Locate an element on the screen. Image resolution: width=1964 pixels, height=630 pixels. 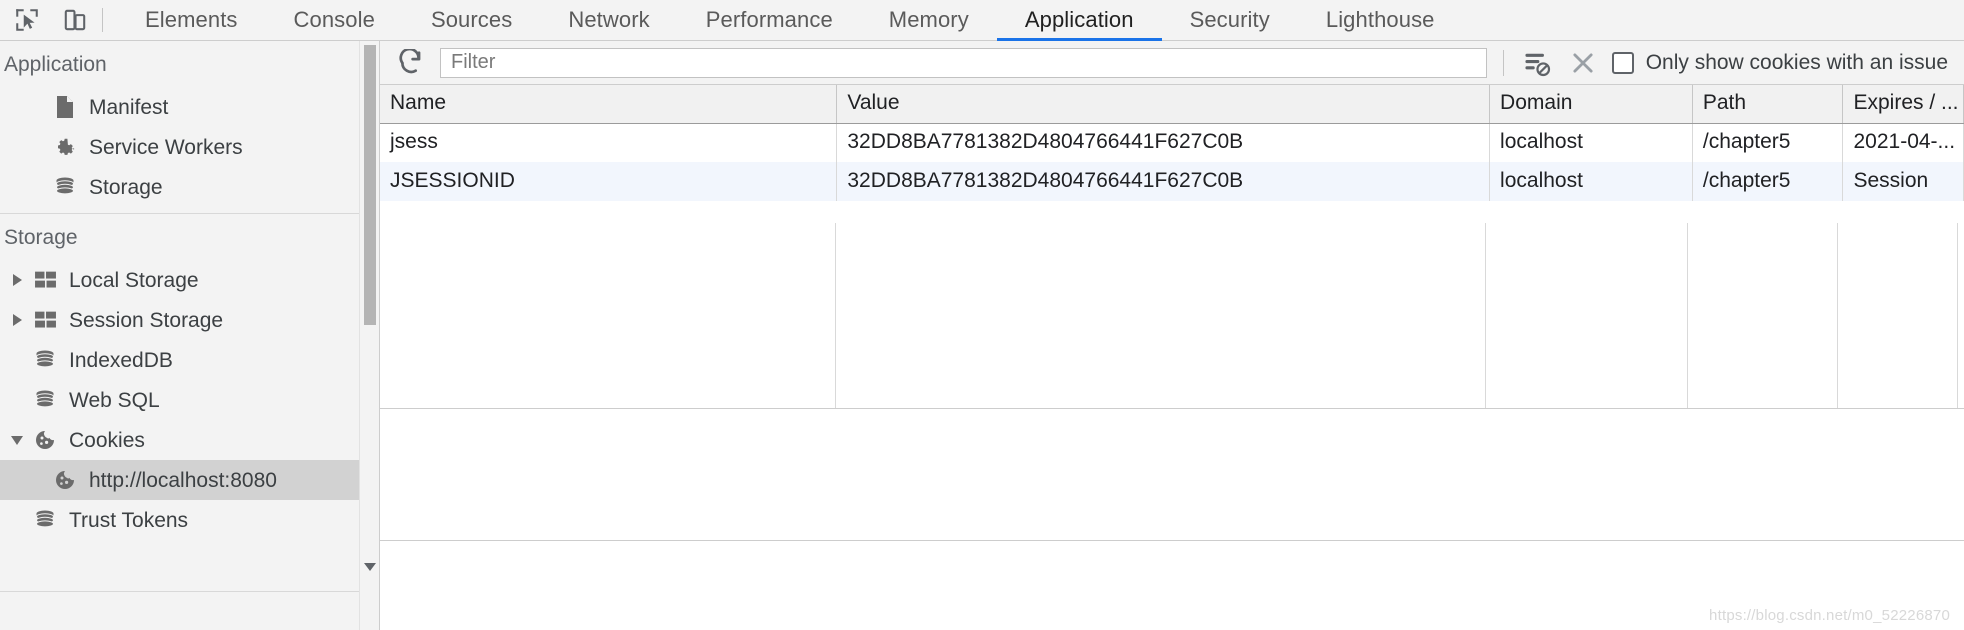
column-header-domain: Domain is located at coordinates (1591, 104).